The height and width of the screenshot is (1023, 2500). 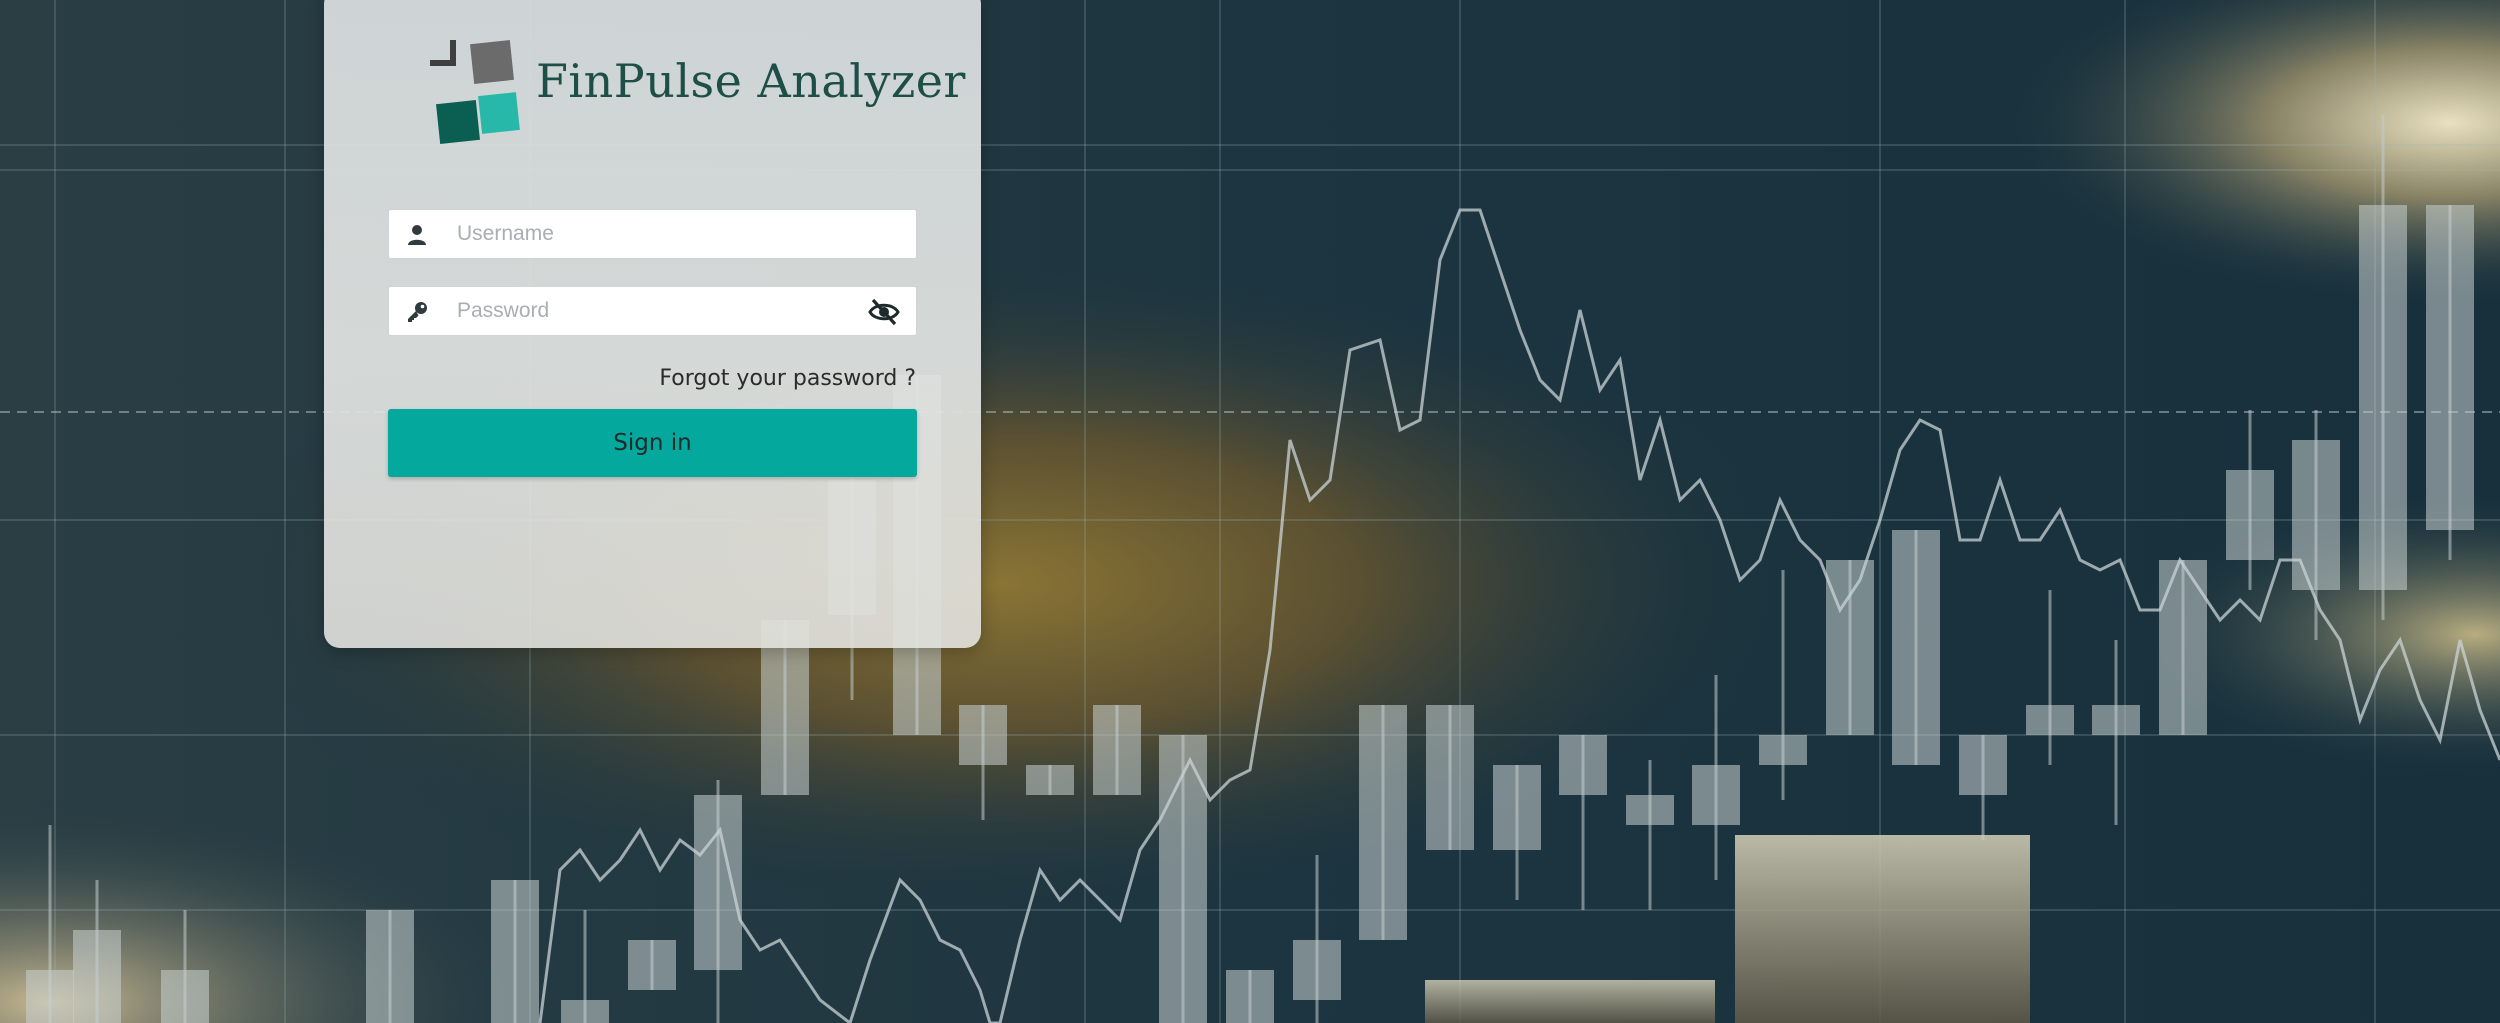 What do you see at coordinates (652, 443) in the screenshot?
I see `sign-in-button: Sign in` at bounding box center [652, 443].